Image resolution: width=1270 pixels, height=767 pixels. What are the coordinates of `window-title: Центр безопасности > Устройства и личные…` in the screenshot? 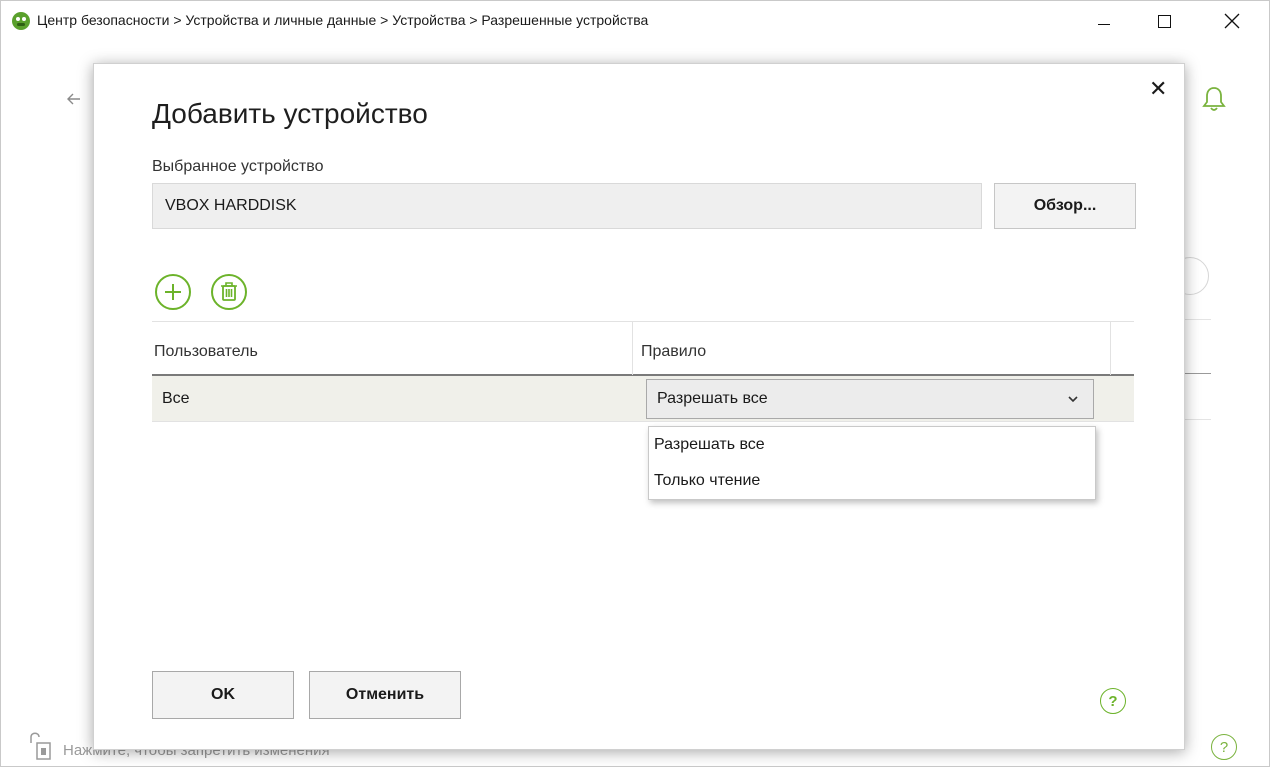 It's located at (343, 20).